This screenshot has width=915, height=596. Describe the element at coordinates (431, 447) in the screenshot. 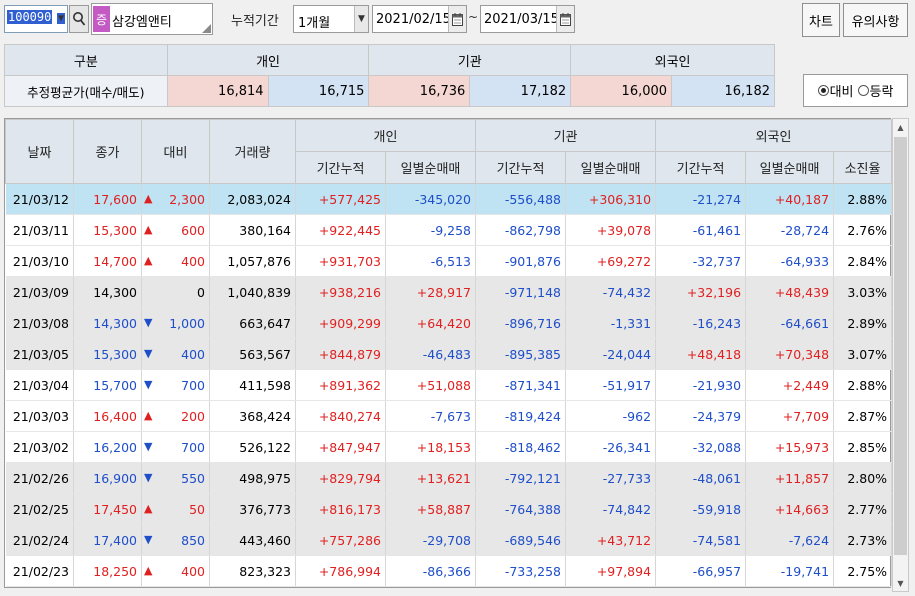

I see `ind-daily-cell: +18,153` at that location.